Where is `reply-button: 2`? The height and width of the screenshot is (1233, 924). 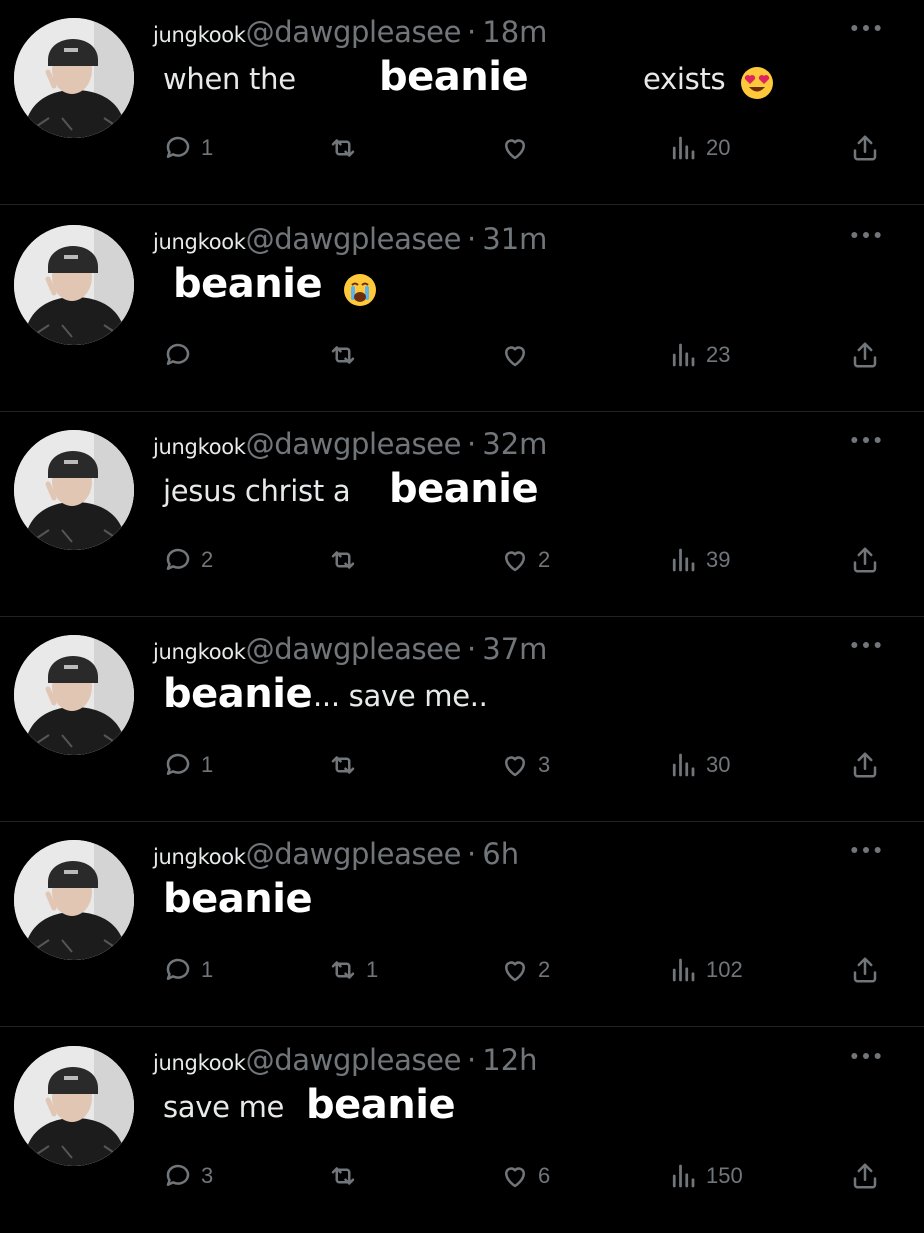
reply-button: 2 is located at coordinates (188, 560).